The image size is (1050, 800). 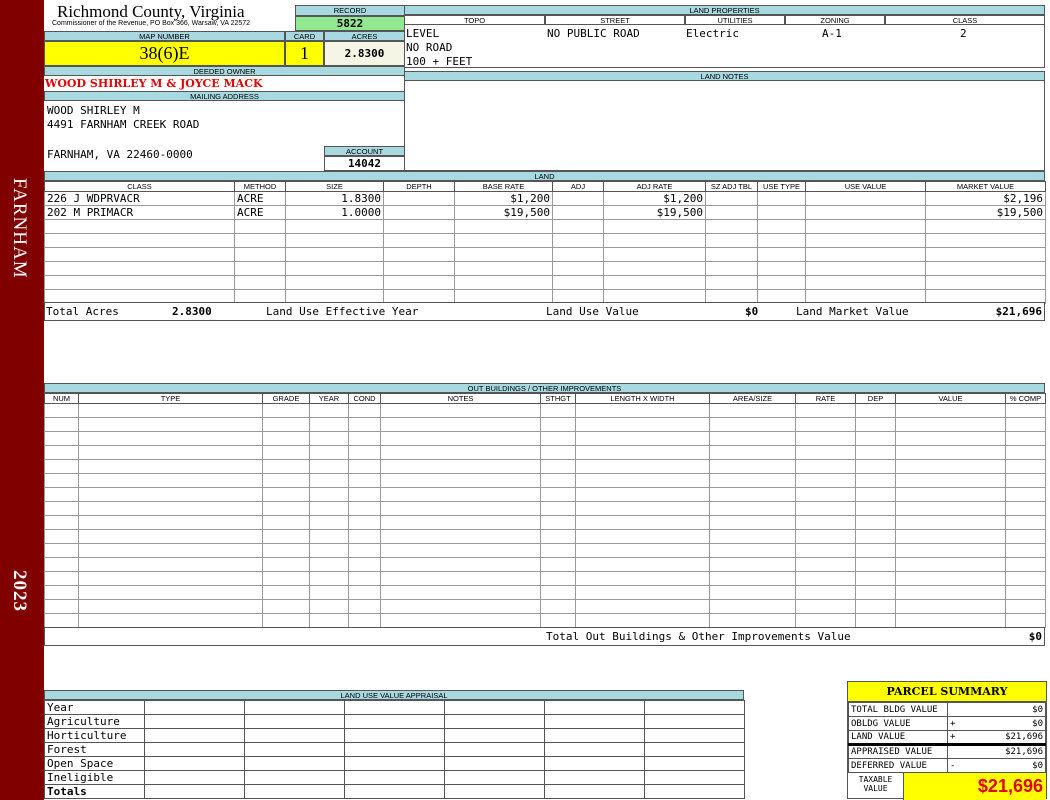 What do you see at coordinates (19, 228) in the screenshot?
I see `district-name: FARNHAM` at bounding box center [19, 228].